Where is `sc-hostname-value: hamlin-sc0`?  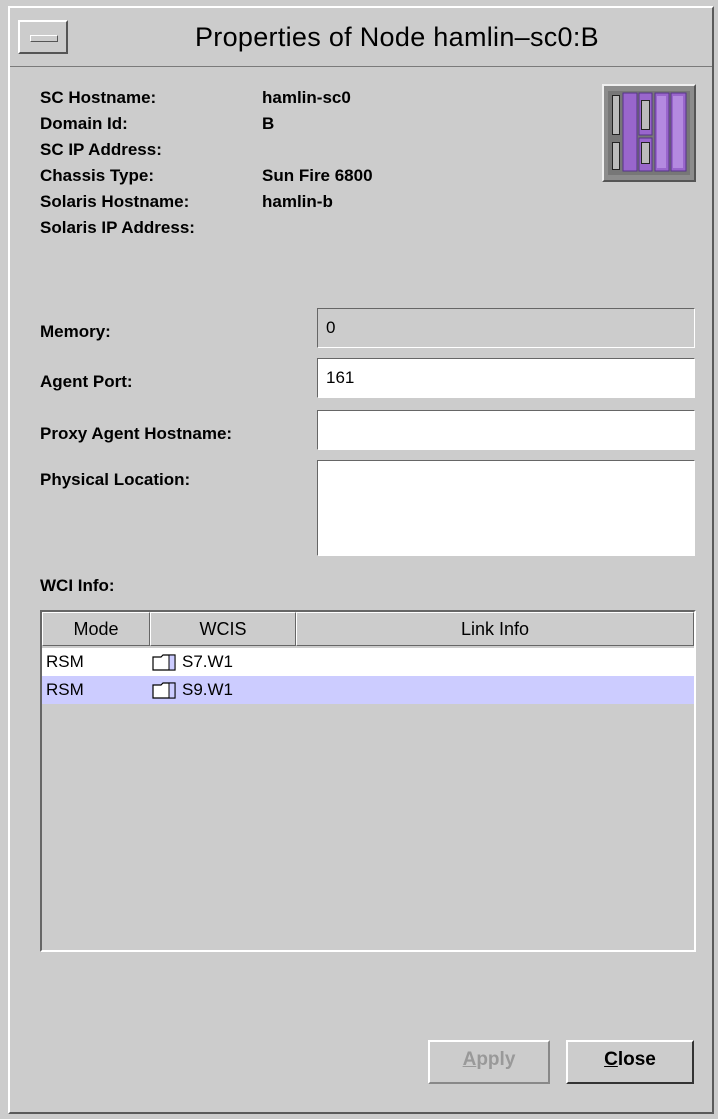 sc-hostname-value: hamlin-sc0 is located at coordinates (306, 97).